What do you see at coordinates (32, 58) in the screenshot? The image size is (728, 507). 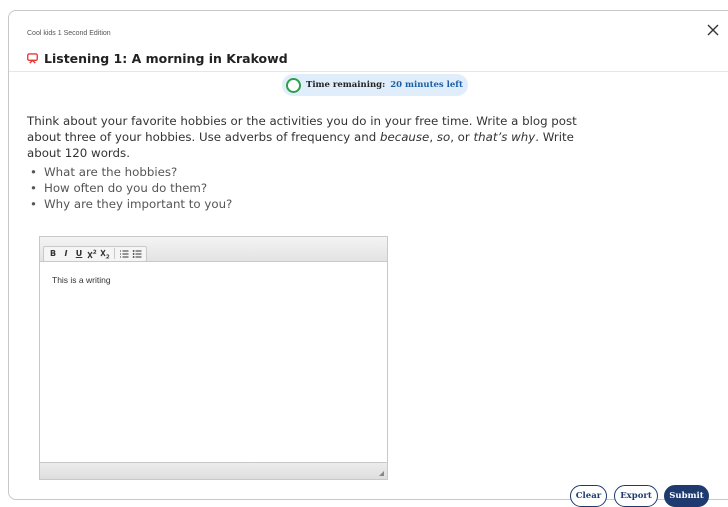 I see `presentation-icon` at bounding box center [32, 58].